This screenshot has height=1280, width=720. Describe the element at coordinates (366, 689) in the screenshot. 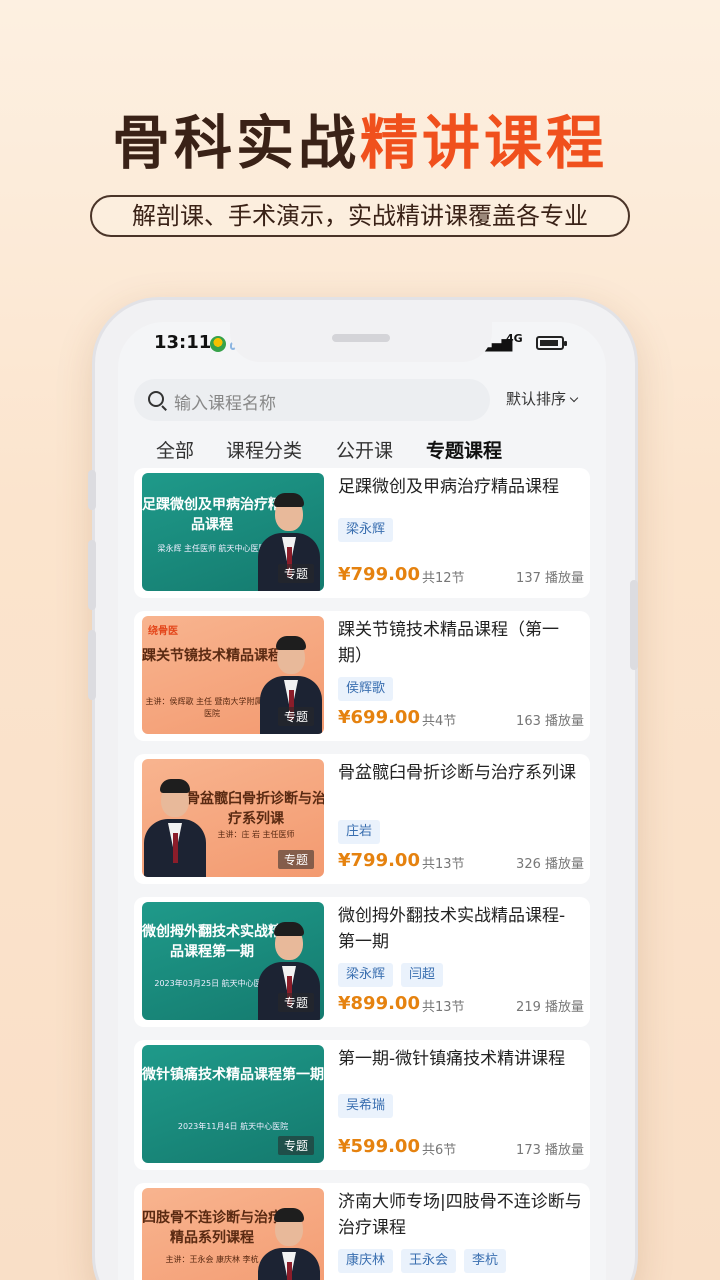

I see `teacher-tag: 侯辉歌` at that location.